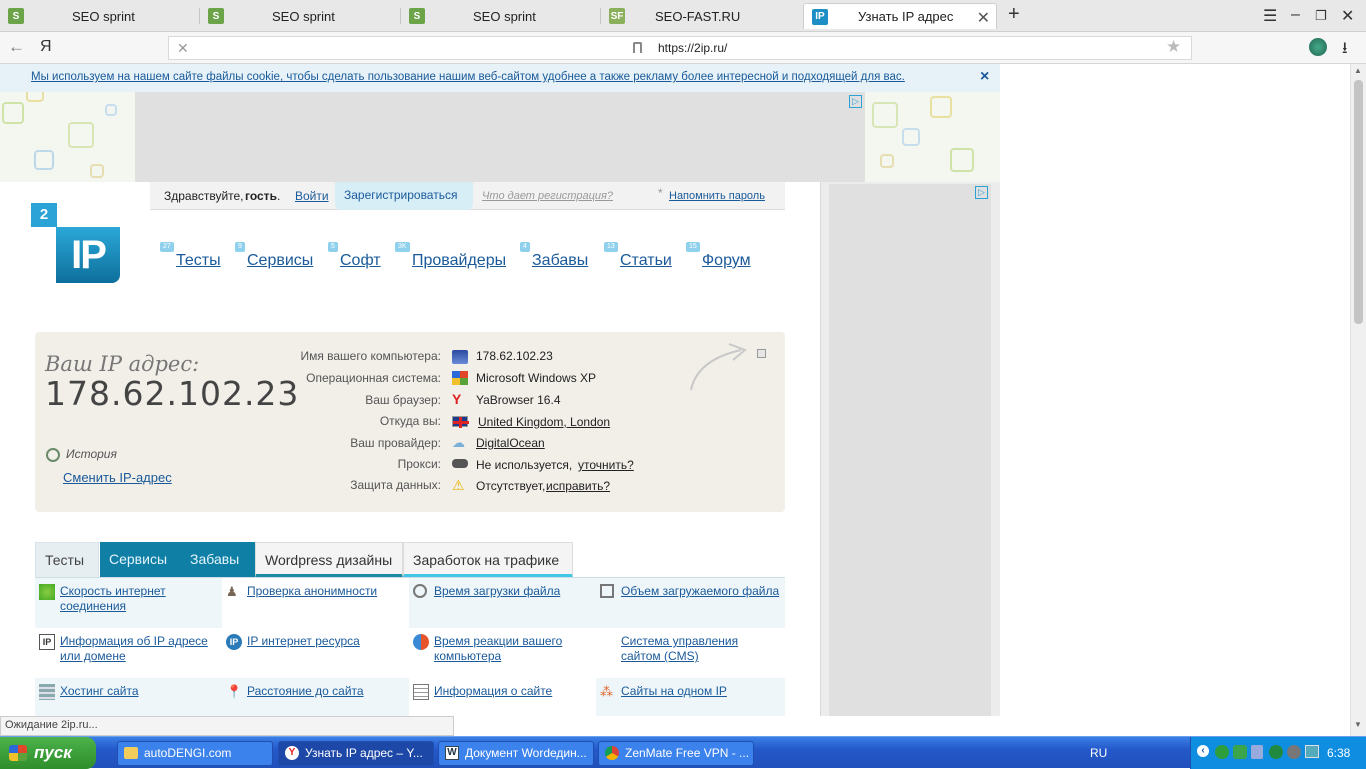 The image size is (1366, 769). What do you see at coordinates (718, 367) in the screenshot?
I see `share-arrow-icon` at bounding box center [718, 367].